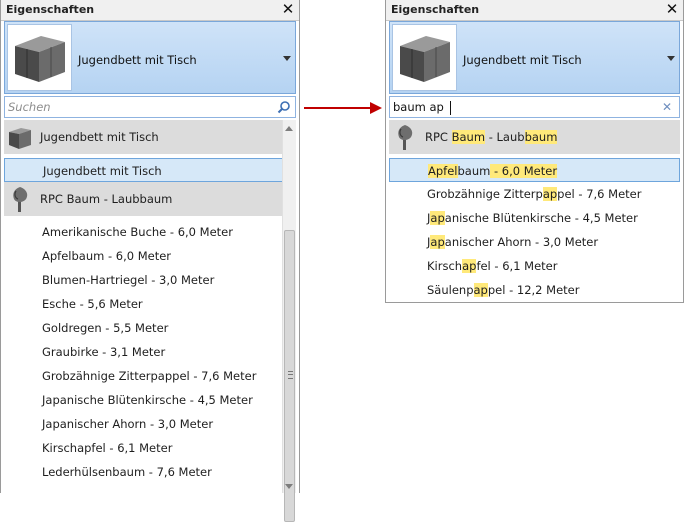 This screenshot has width=684, height=522. I want to click on search-box: ✕, so click(534, 107).